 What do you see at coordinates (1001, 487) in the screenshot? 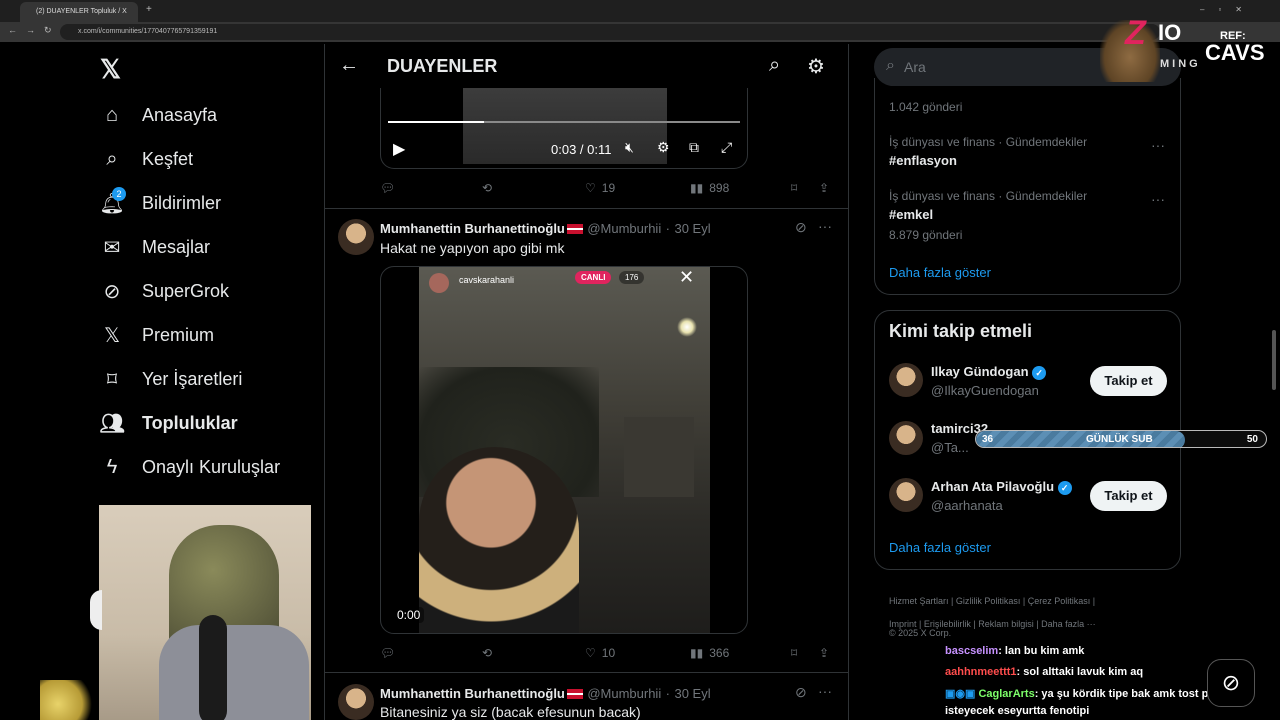
I see `user-name: Arhan Ata Pilavoğlu ✓` at bounding box center [1001, 487].